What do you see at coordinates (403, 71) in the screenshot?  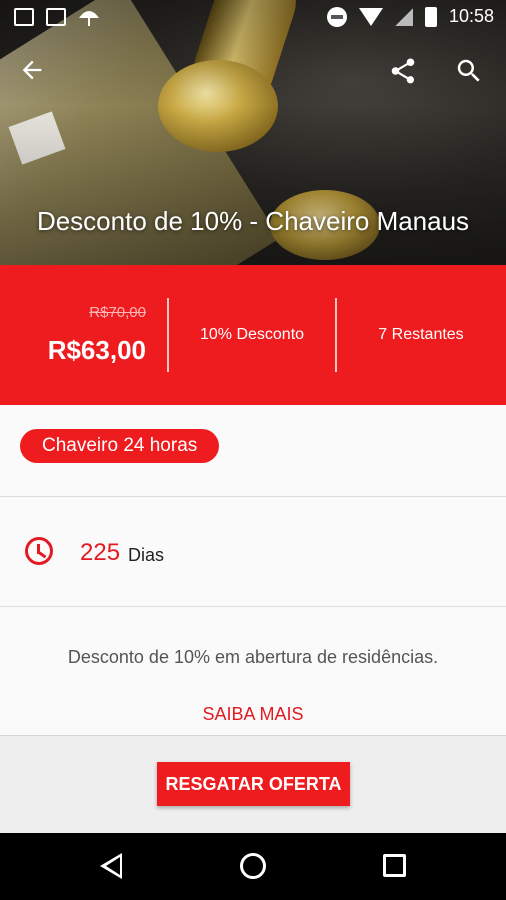 I see `share-icon` at bounding box center [403, 71].